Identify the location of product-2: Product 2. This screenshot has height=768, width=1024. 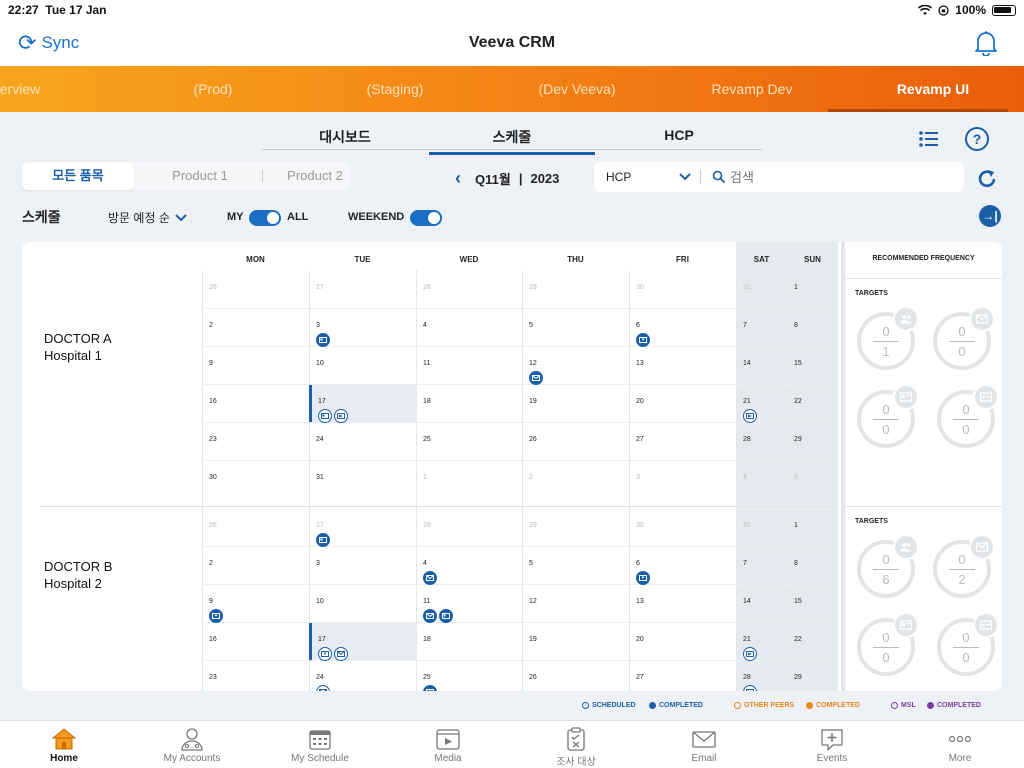
(315, 176).